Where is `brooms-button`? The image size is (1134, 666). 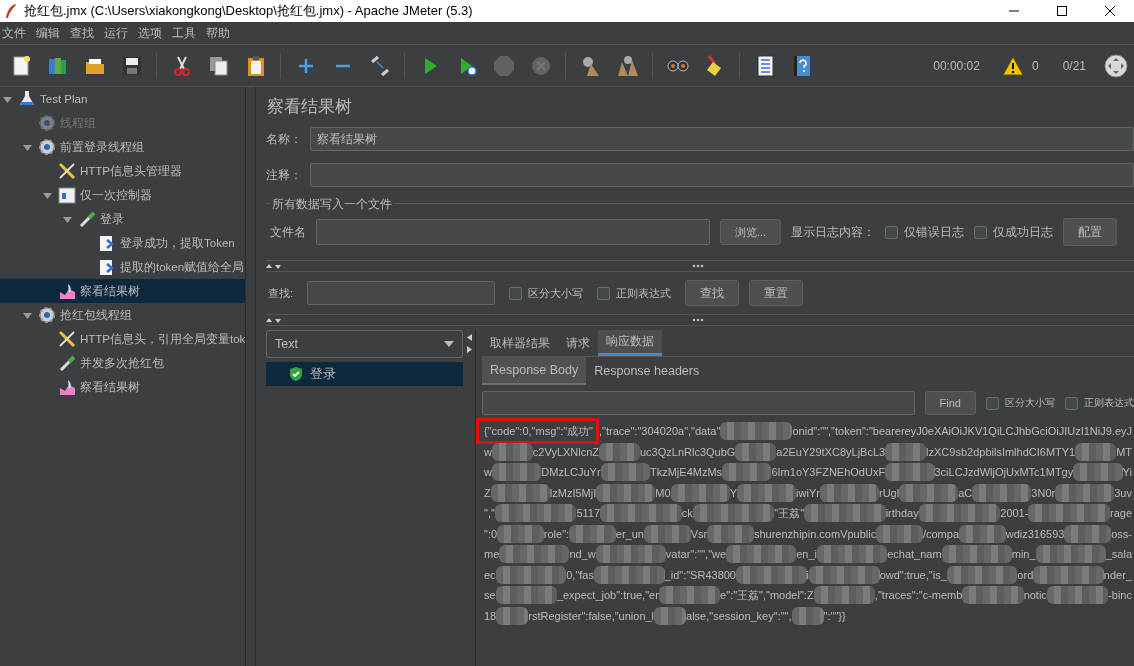
brooms-button is located at coordinates (627, 65).